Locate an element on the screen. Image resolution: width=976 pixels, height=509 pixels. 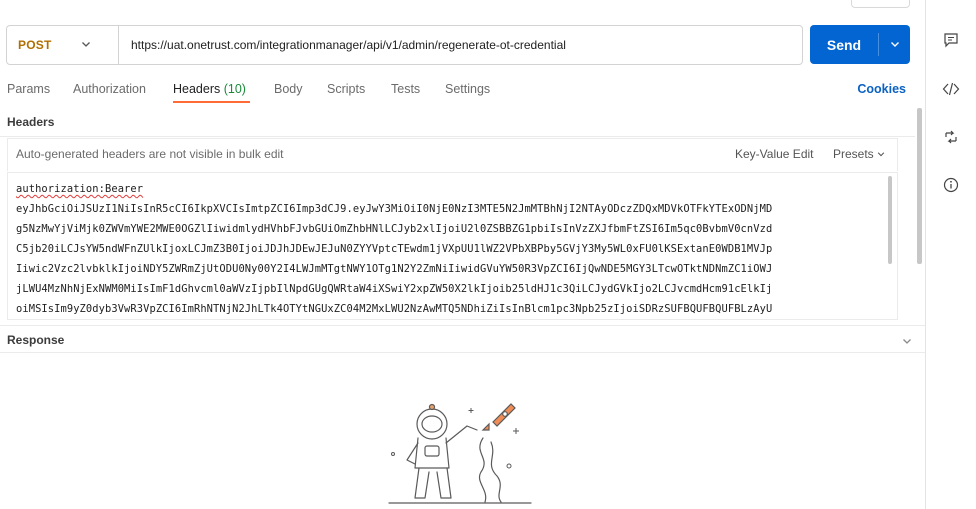
send-dropdown-button is located at coordinates (894, 44).